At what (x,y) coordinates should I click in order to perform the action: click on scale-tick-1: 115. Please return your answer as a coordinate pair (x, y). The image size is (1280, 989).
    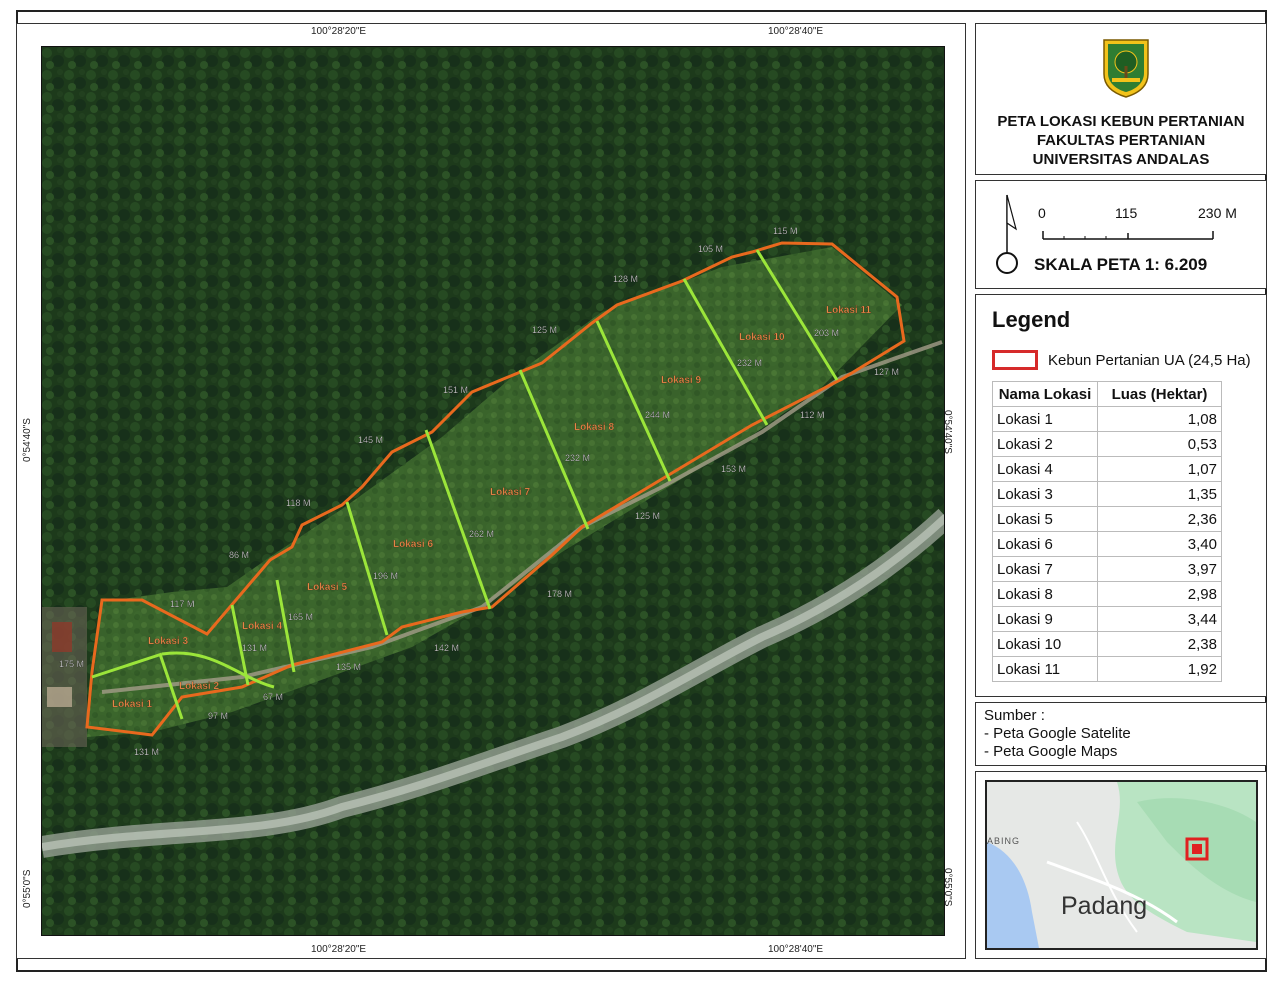
    Looking at the image, I should click on (1126, 213).